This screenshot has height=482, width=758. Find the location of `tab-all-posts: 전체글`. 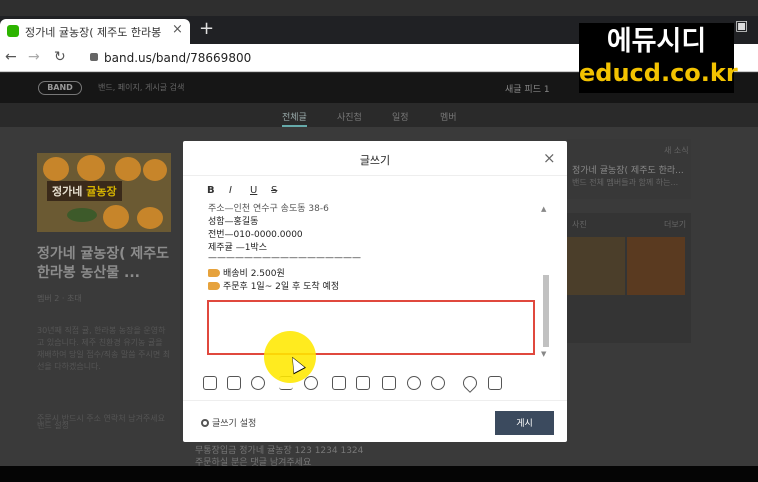

tab-all-posts: 전체글 is located at coordinates (294, 118).